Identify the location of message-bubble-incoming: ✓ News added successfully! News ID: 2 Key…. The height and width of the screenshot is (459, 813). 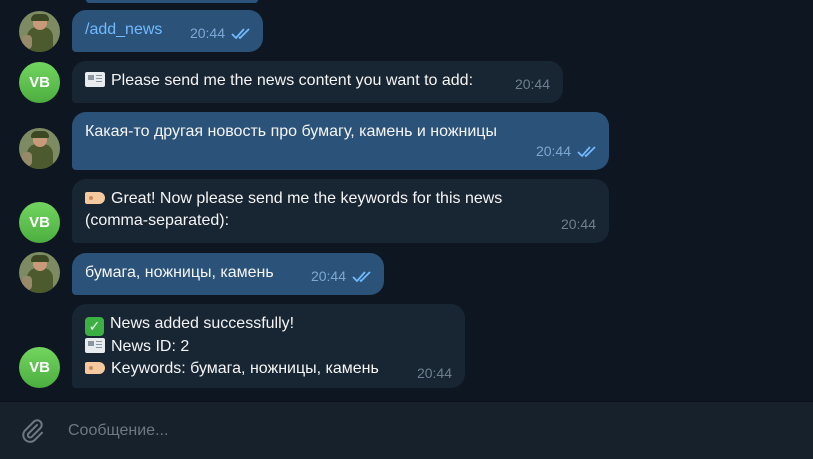
(268, 346).